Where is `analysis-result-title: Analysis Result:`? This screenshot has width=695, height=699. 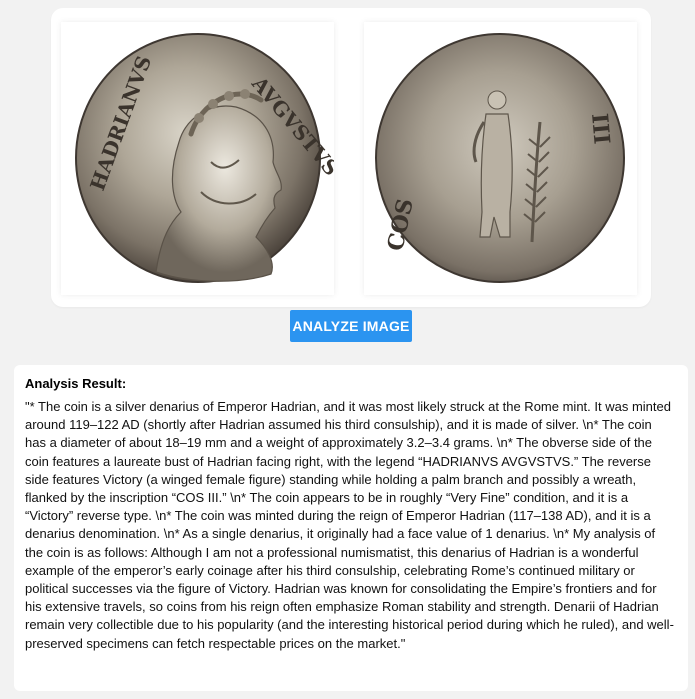
analysis-result-title: Analysis Result: is located at coordinates (76, 383).